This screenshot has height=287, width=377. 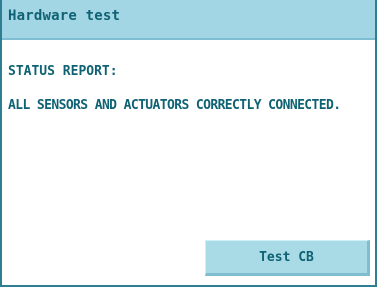 I want to click on test-cb-button: Test CB, so click(x=287, y=258).